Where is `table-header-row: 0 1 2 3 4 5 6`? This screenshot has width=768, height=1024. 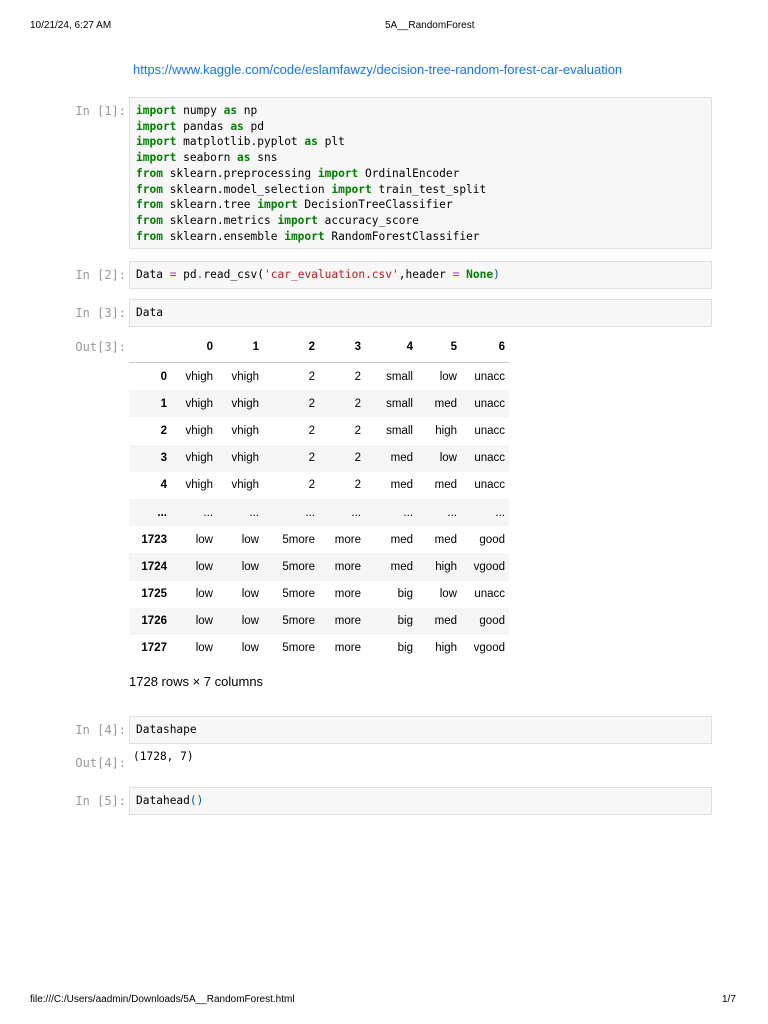 table-header-row: 0 1 2 3 4 5 6 is located at coordinates (319, 349).